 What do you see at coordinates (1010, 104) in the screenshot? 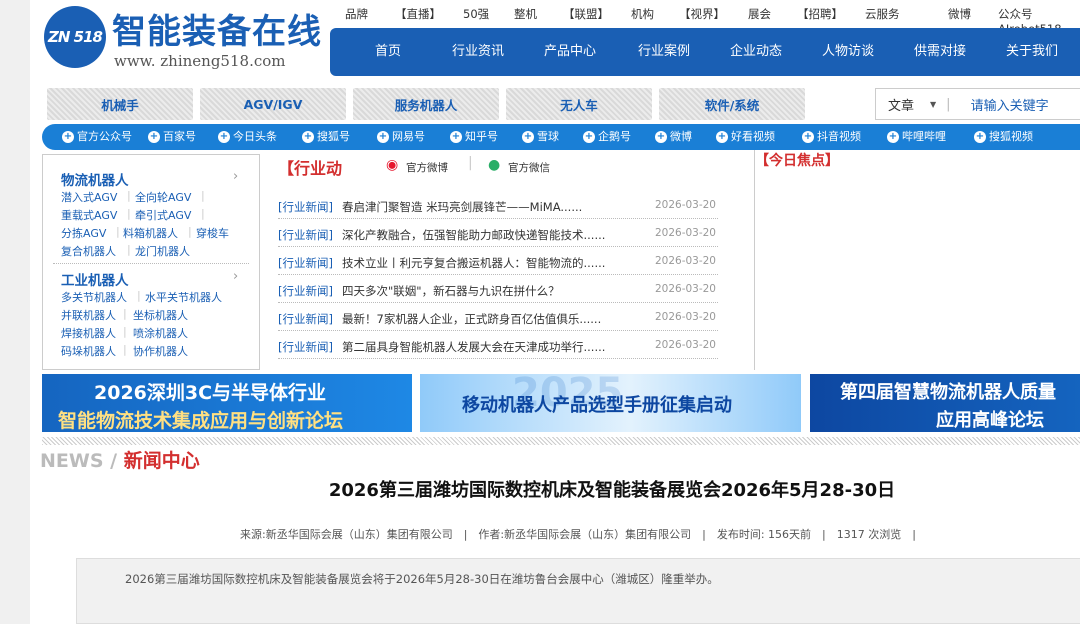
I see `search-input: 请输入关键字` at bounding box center [1010, 104].